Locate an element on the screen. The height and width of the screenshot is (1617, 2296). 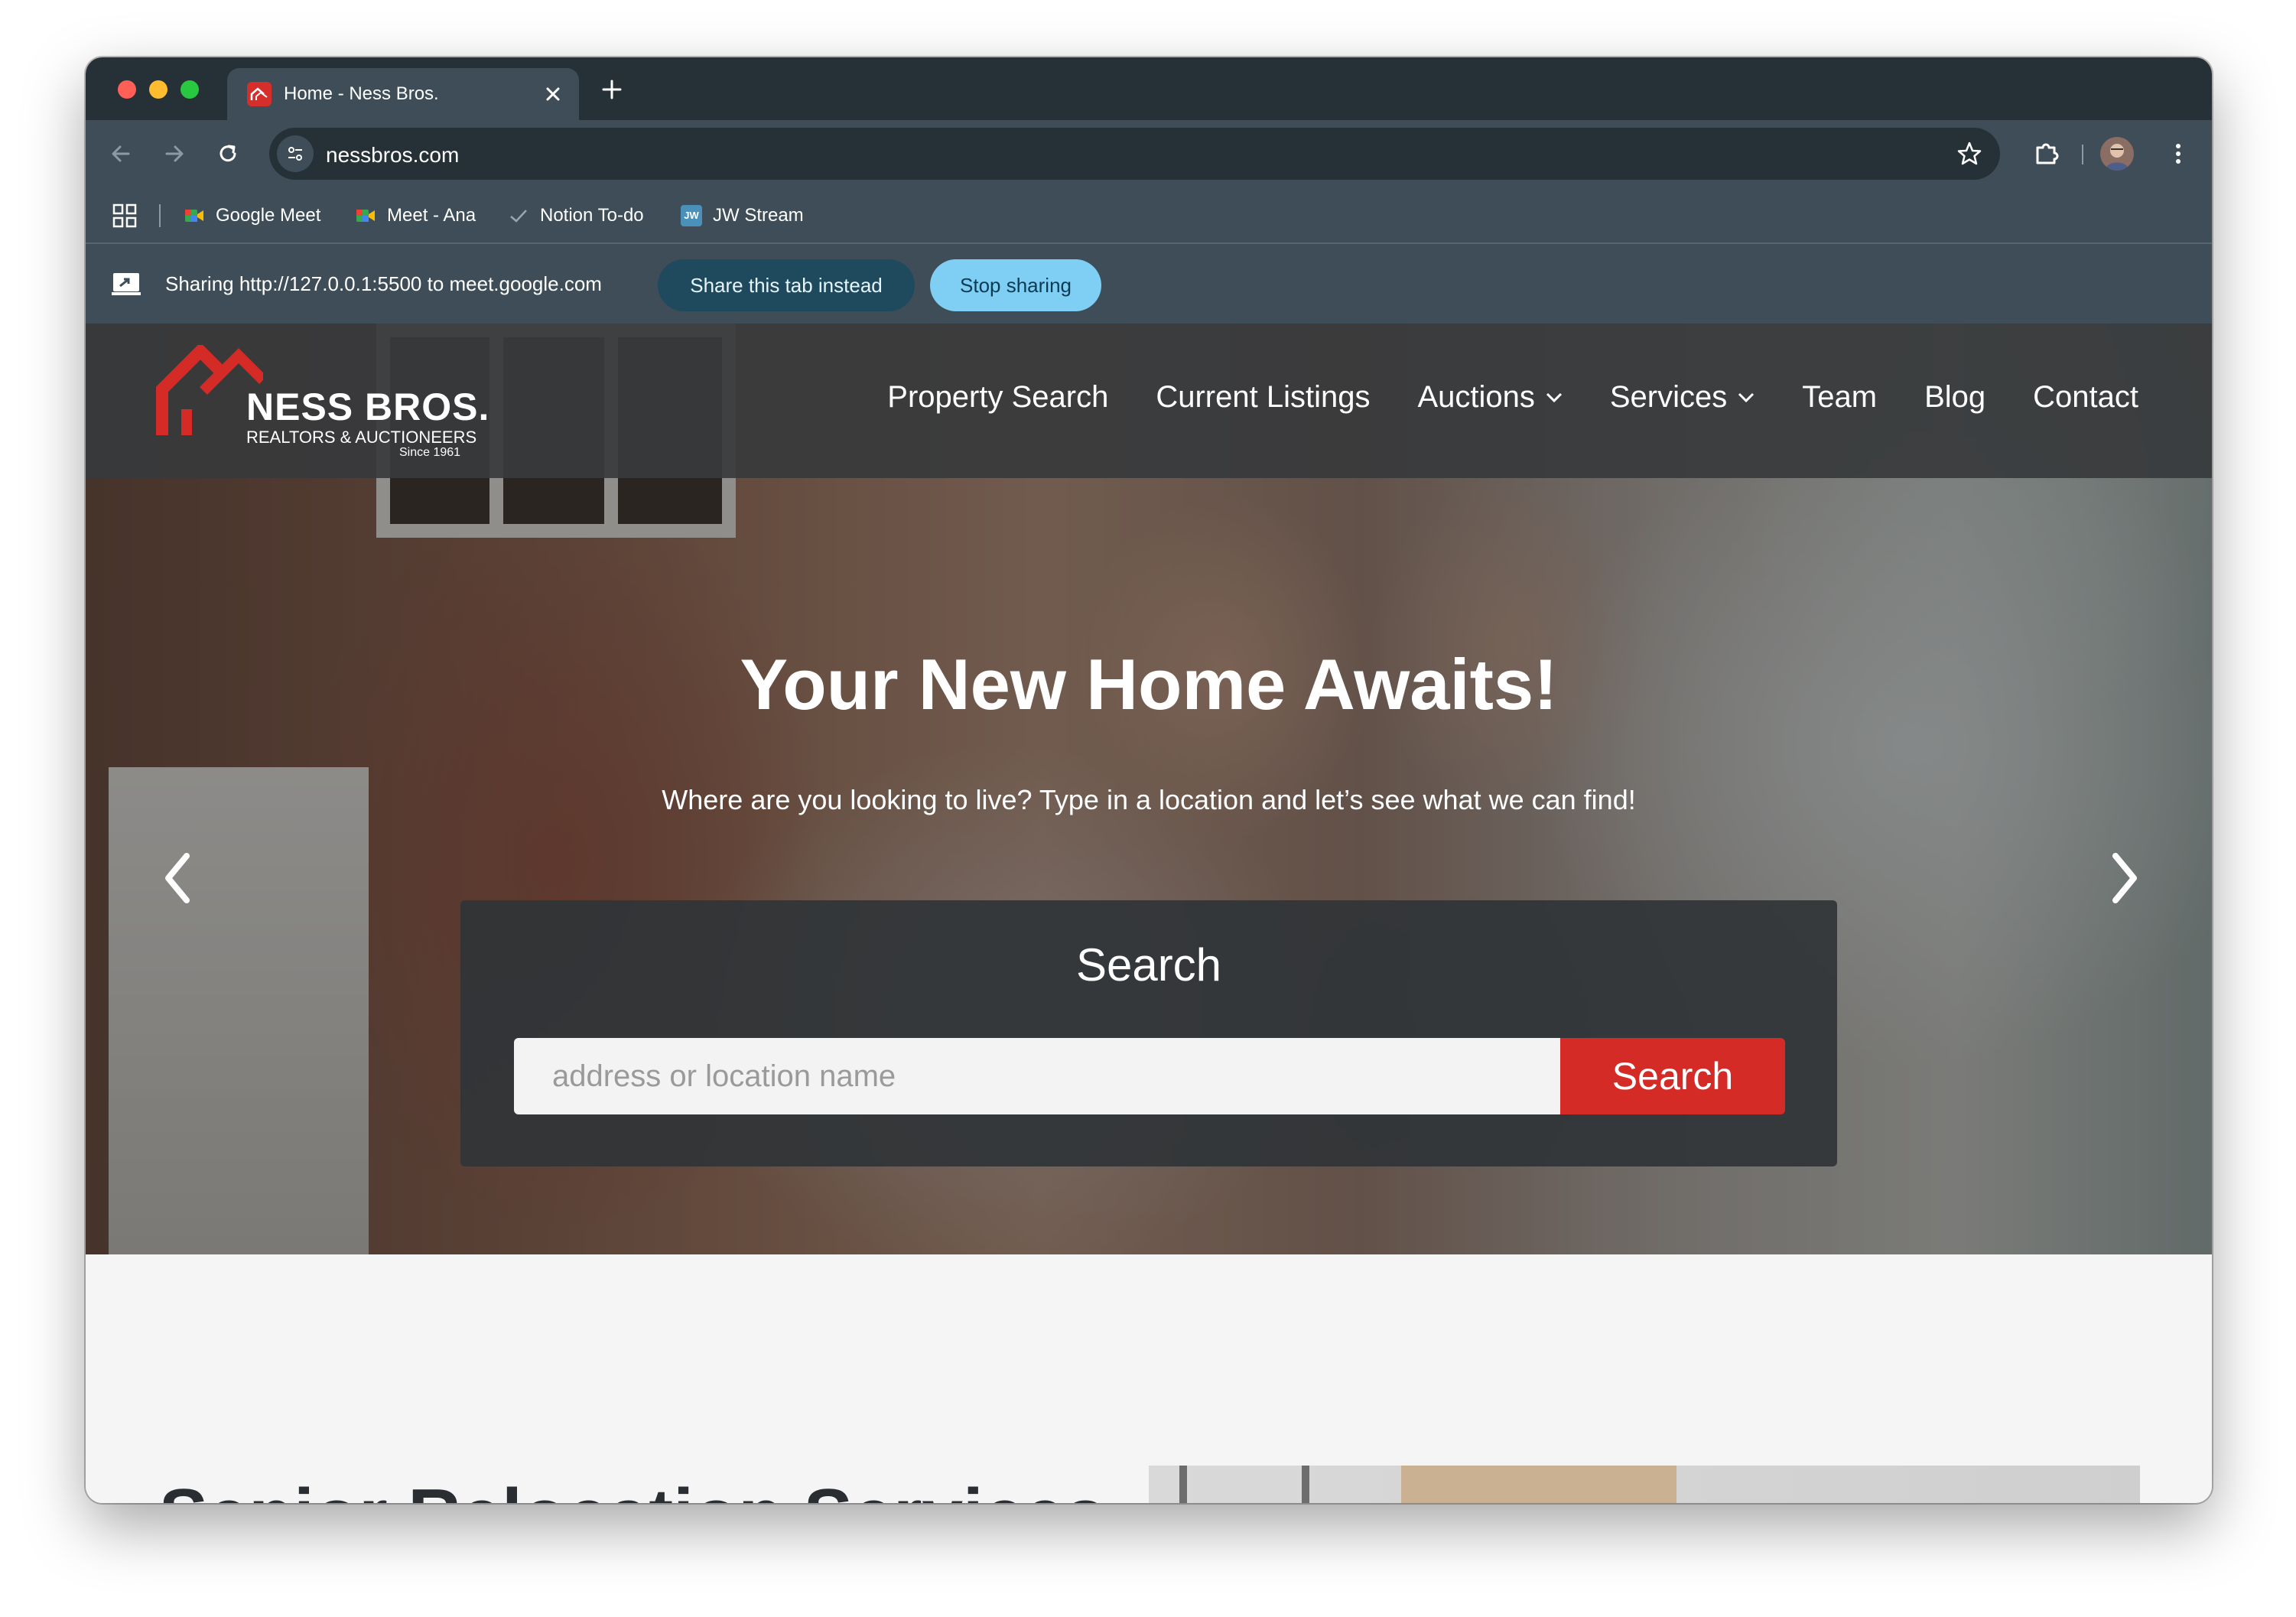
nav-current-listings: Current Listings is located at coordinates (1263, 397).